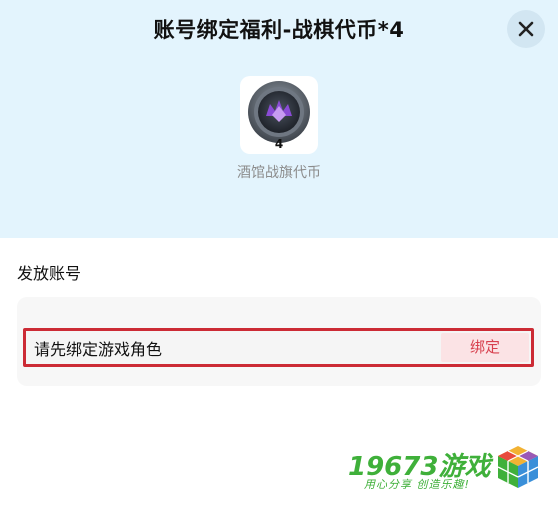 Image resolution: width=558 pixels, height=507 pixels. What do you see at coordinates (279, 144) in the screenshot?
I see `reward-count: 4` at bounding box center [279, 144].